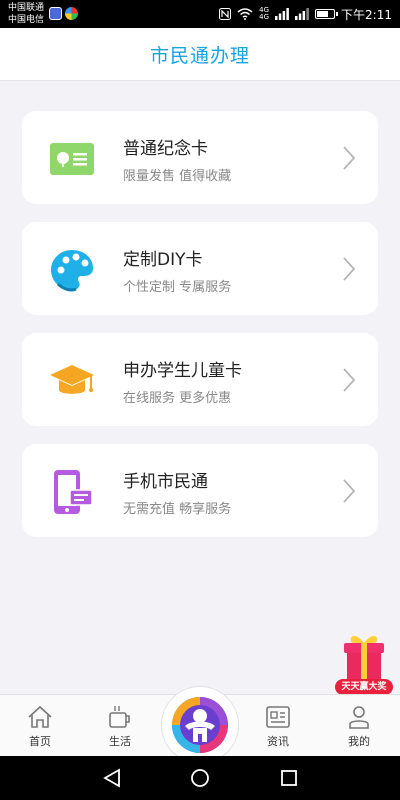 The height and width of the screenshot is (800, 400). What do you see at coordinates (72, 159) in the screenshot?
I see `commemorative-card-icon` at bounding box center [72, 159].